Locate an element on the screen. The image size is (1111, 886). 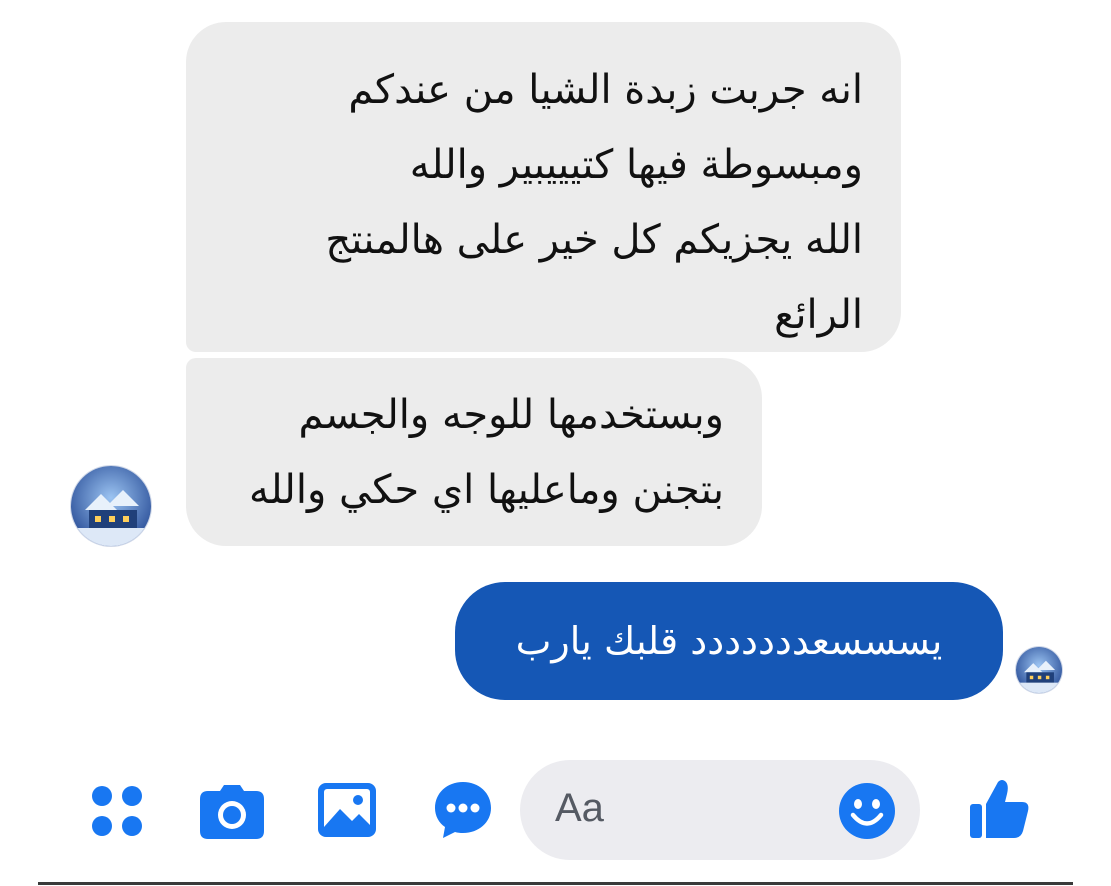
chat-bubble-icon is located at coordinates (463, 810).